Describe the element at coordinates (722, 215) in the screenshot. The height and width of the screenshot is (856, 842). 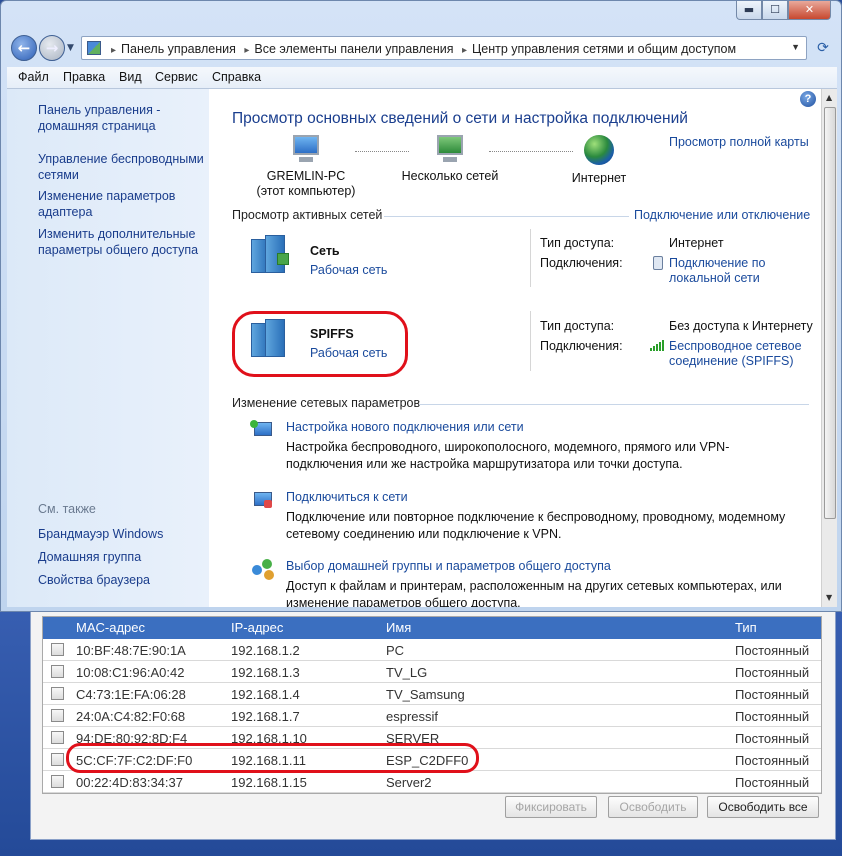
I see `connect-disconnect-link: Подключение или отключение` at that location.